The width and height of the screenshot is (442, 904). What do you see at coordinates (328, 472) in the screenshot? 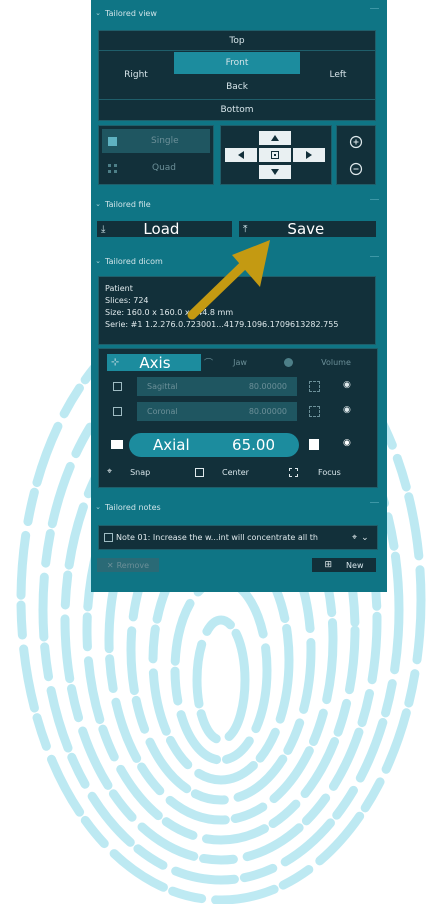
I see `focus-button: Focus` at bounding box center [328, 472].